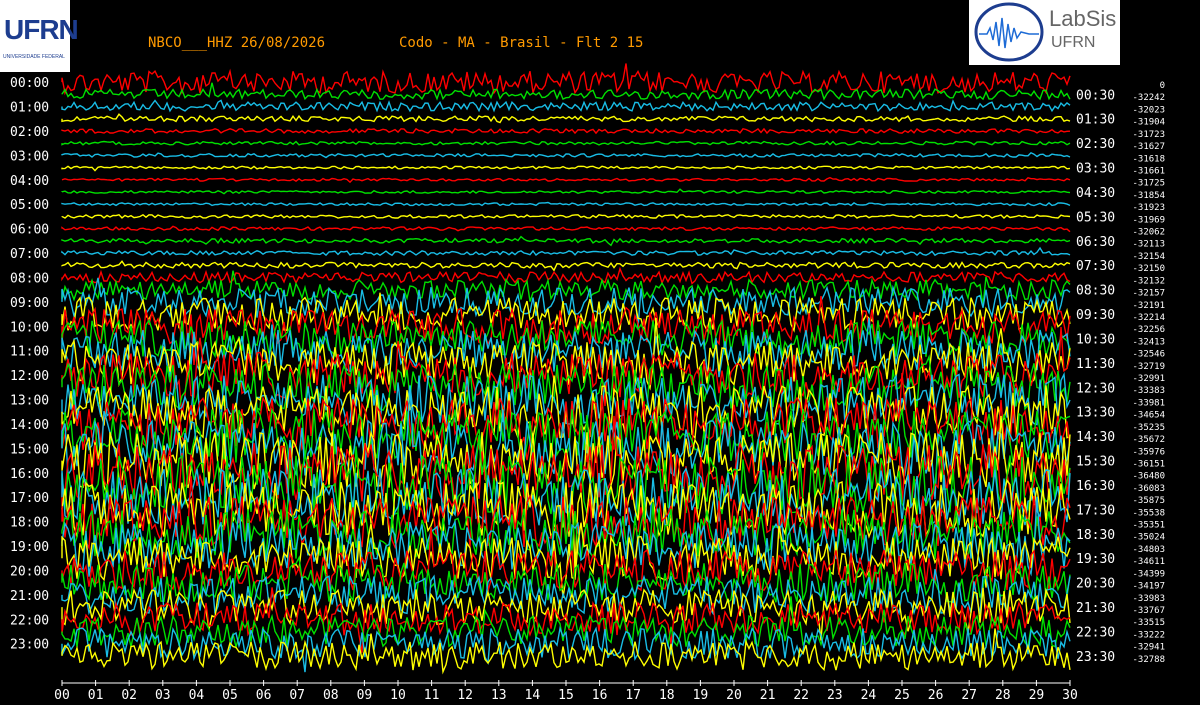  What do you see at coordinates (1148, 538) in the screenshot?
I see `offset-label: -35024` at bounding box center [1148, 538].